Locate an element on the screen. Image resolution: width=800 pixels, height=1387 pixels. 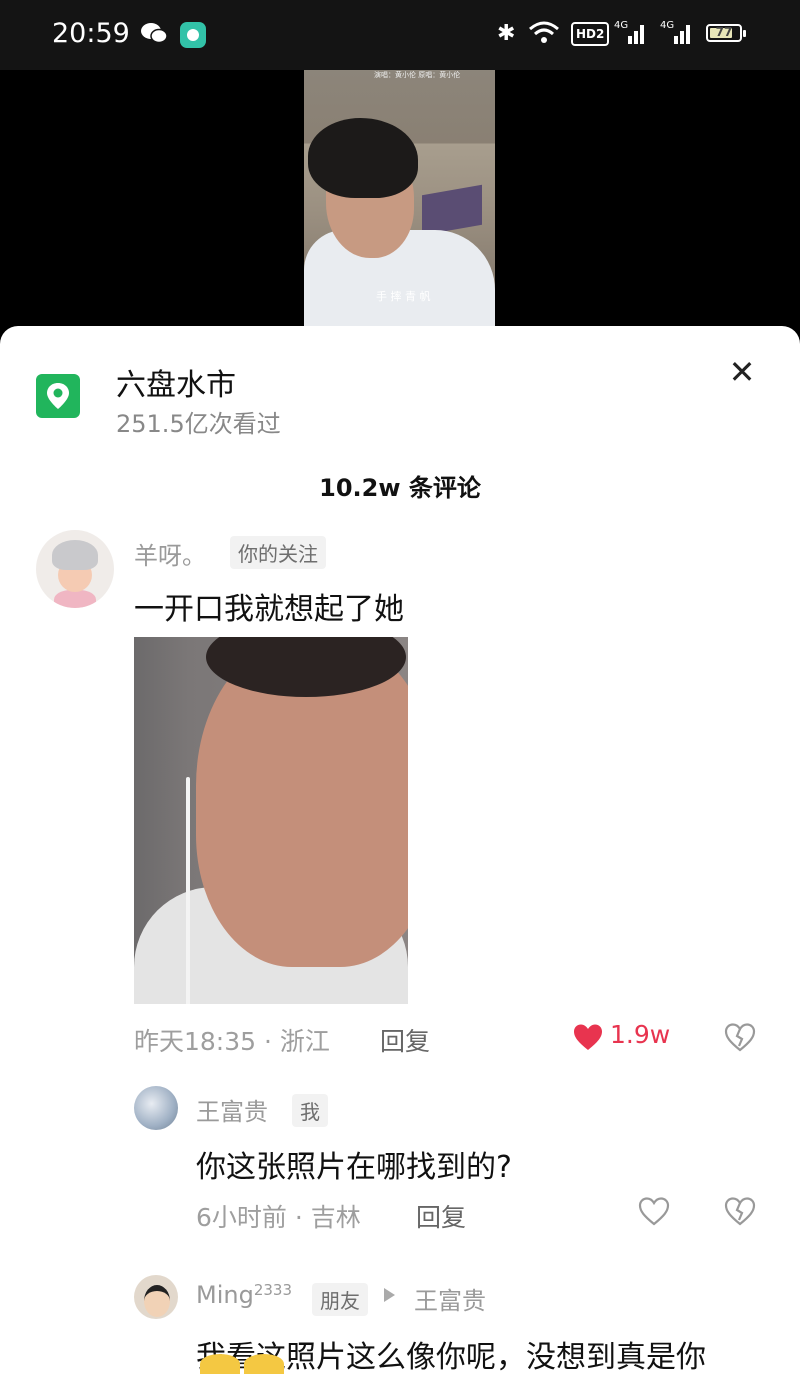
battery-icon: 77 is located at coordinates (726, 33).